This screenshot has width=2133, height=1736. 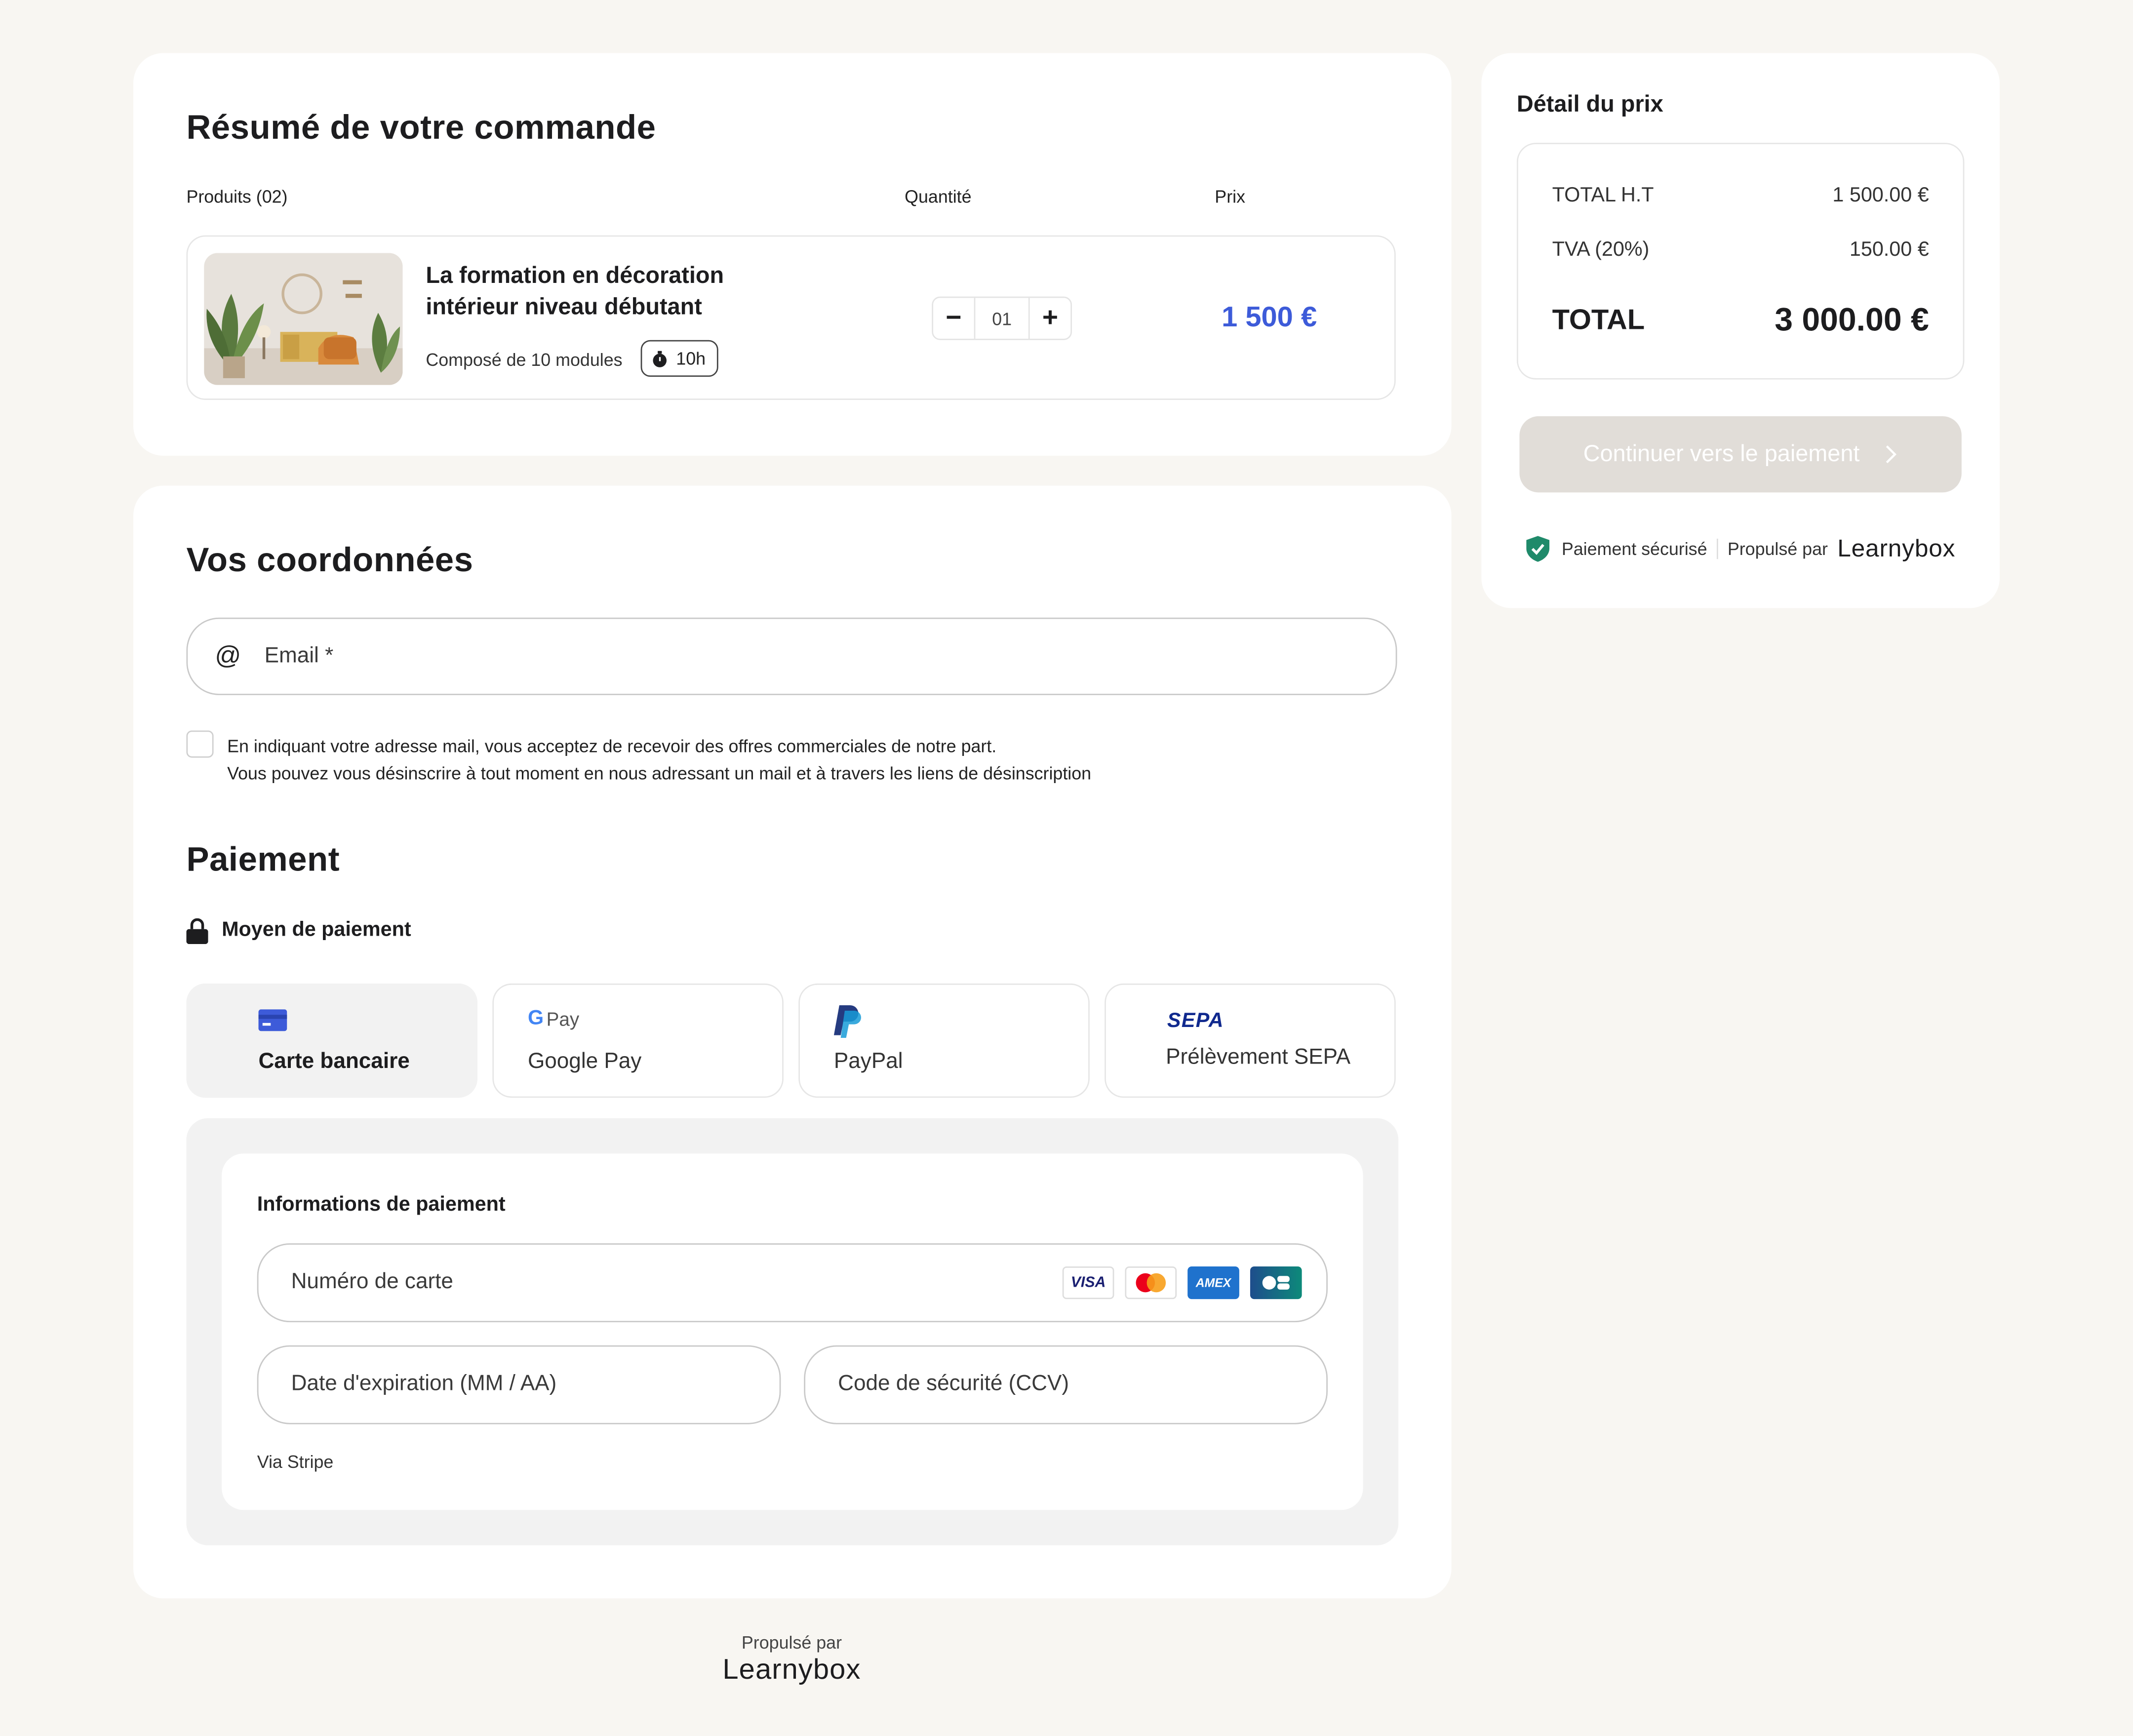 What do you see at coordinates (638, 1040) in the screenshot?
I see `payment-method-google-pay: G Pay Google Pay` at bounding box center [638, 1040].